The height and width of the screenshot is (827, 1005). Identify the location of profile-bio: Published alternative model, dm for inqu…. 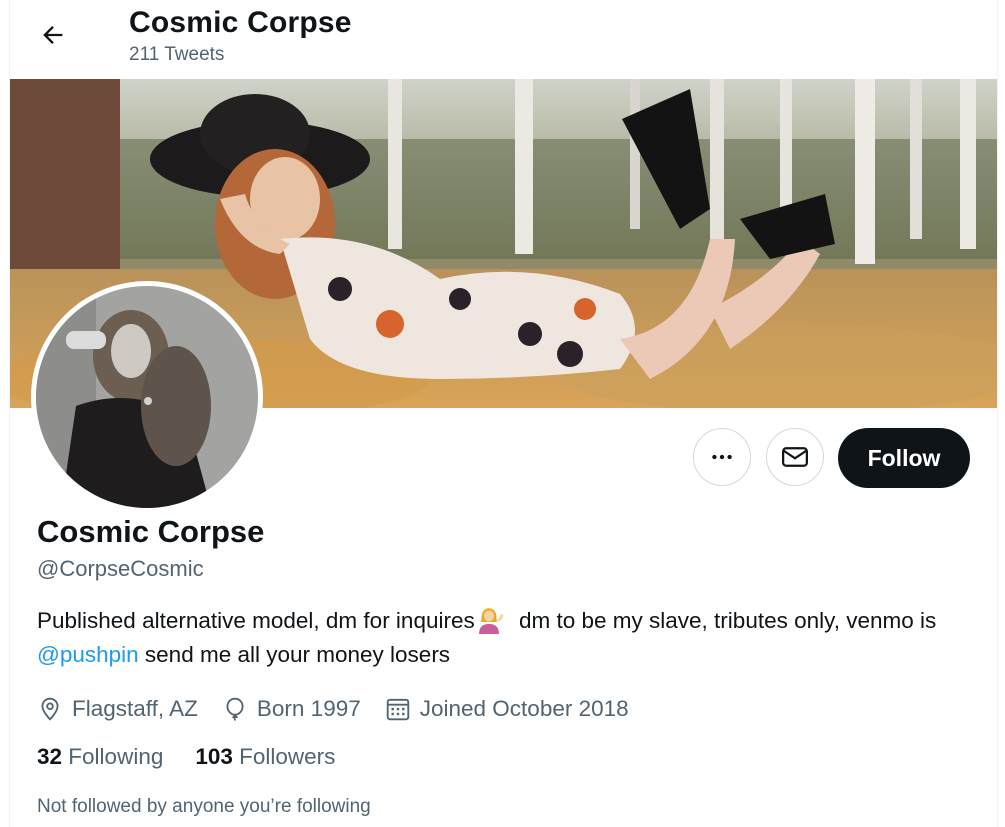
(502, 638).